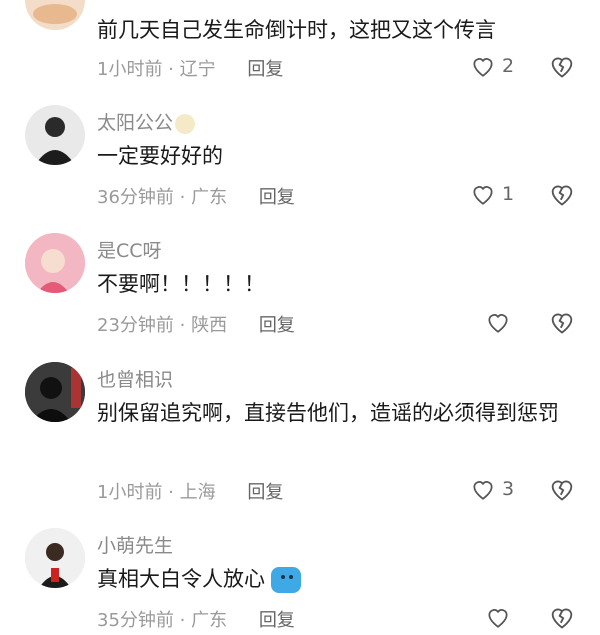  What do you see at coordinates (197, 492) in the screenshot?
I see `comment-location: 上海` at bounding box center [197, 492].